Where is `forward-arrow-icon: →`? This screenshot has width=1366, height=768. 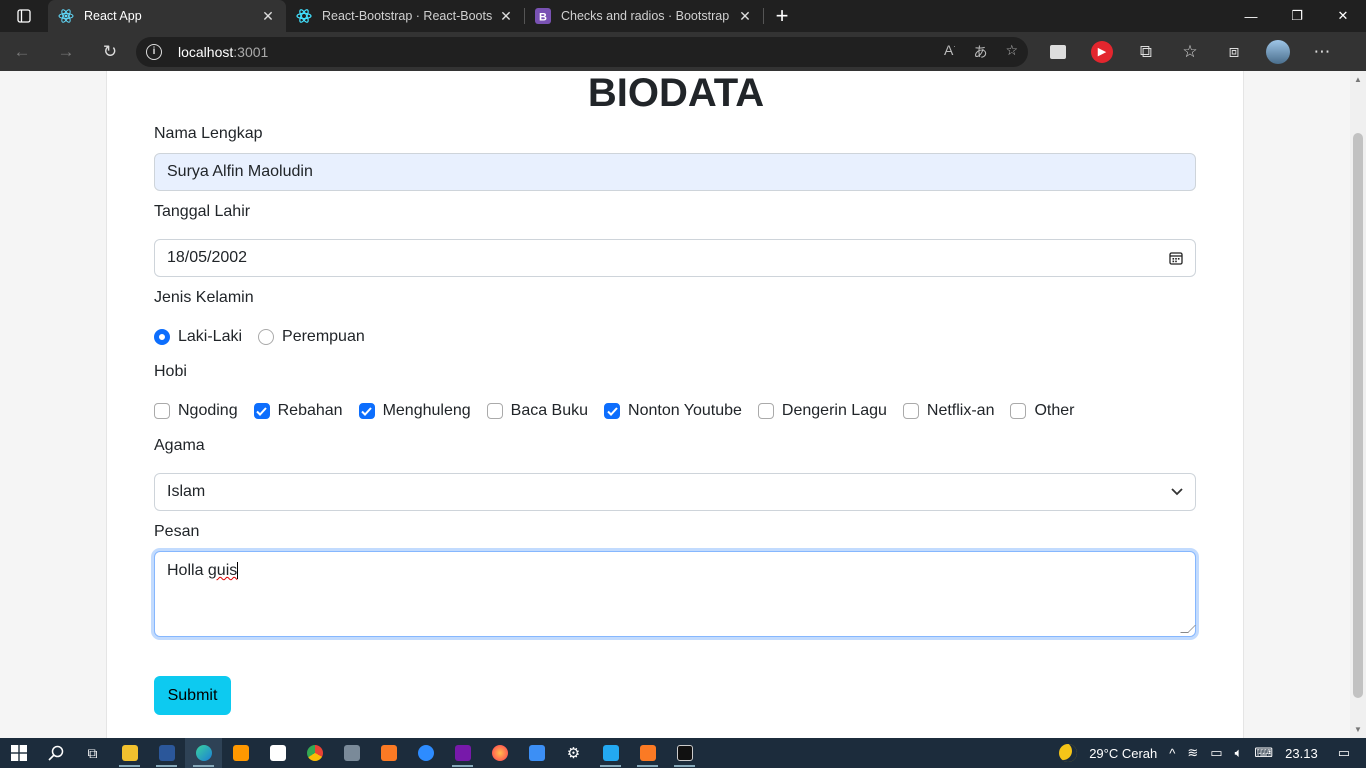
forward-arrow-icon: → is located at coordinates (66, 51).